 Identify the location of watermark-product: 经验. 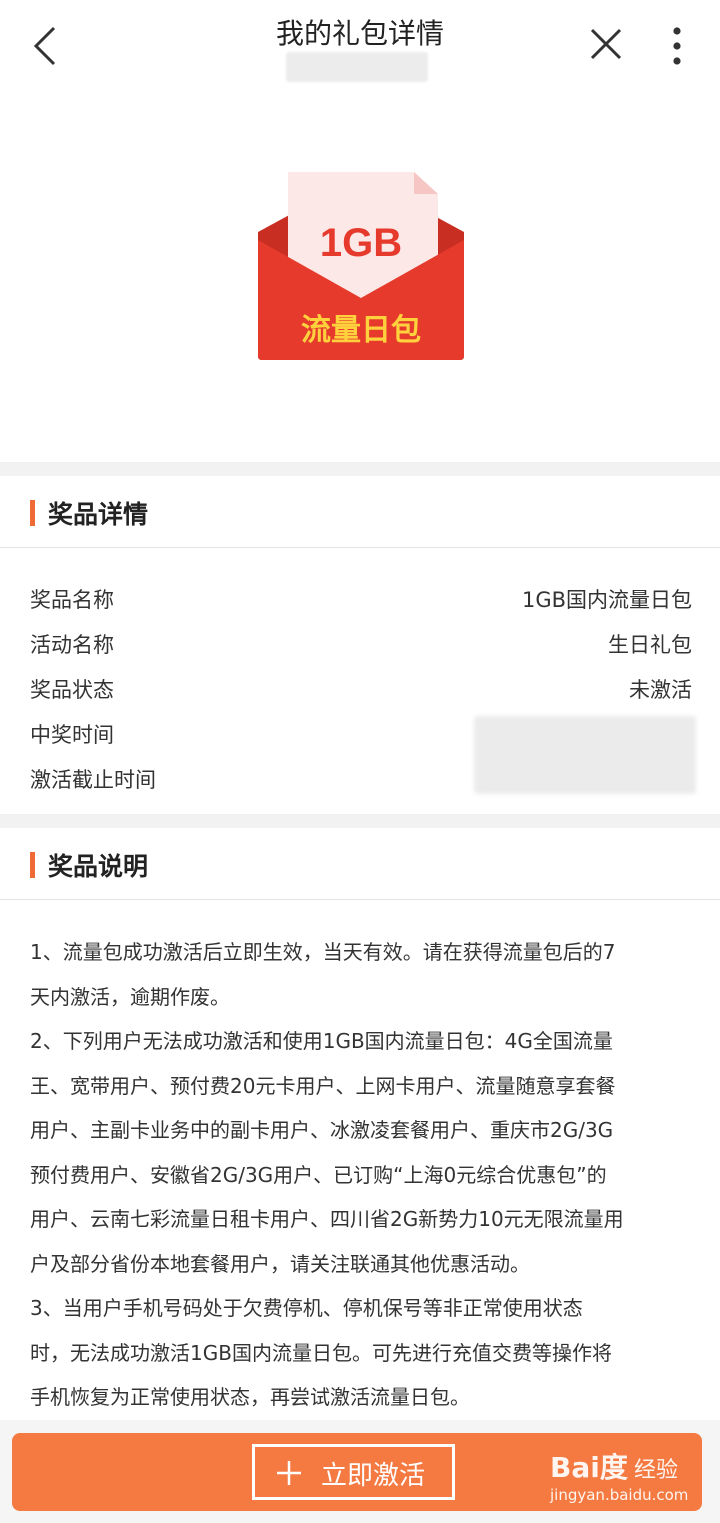
(656, 1470).